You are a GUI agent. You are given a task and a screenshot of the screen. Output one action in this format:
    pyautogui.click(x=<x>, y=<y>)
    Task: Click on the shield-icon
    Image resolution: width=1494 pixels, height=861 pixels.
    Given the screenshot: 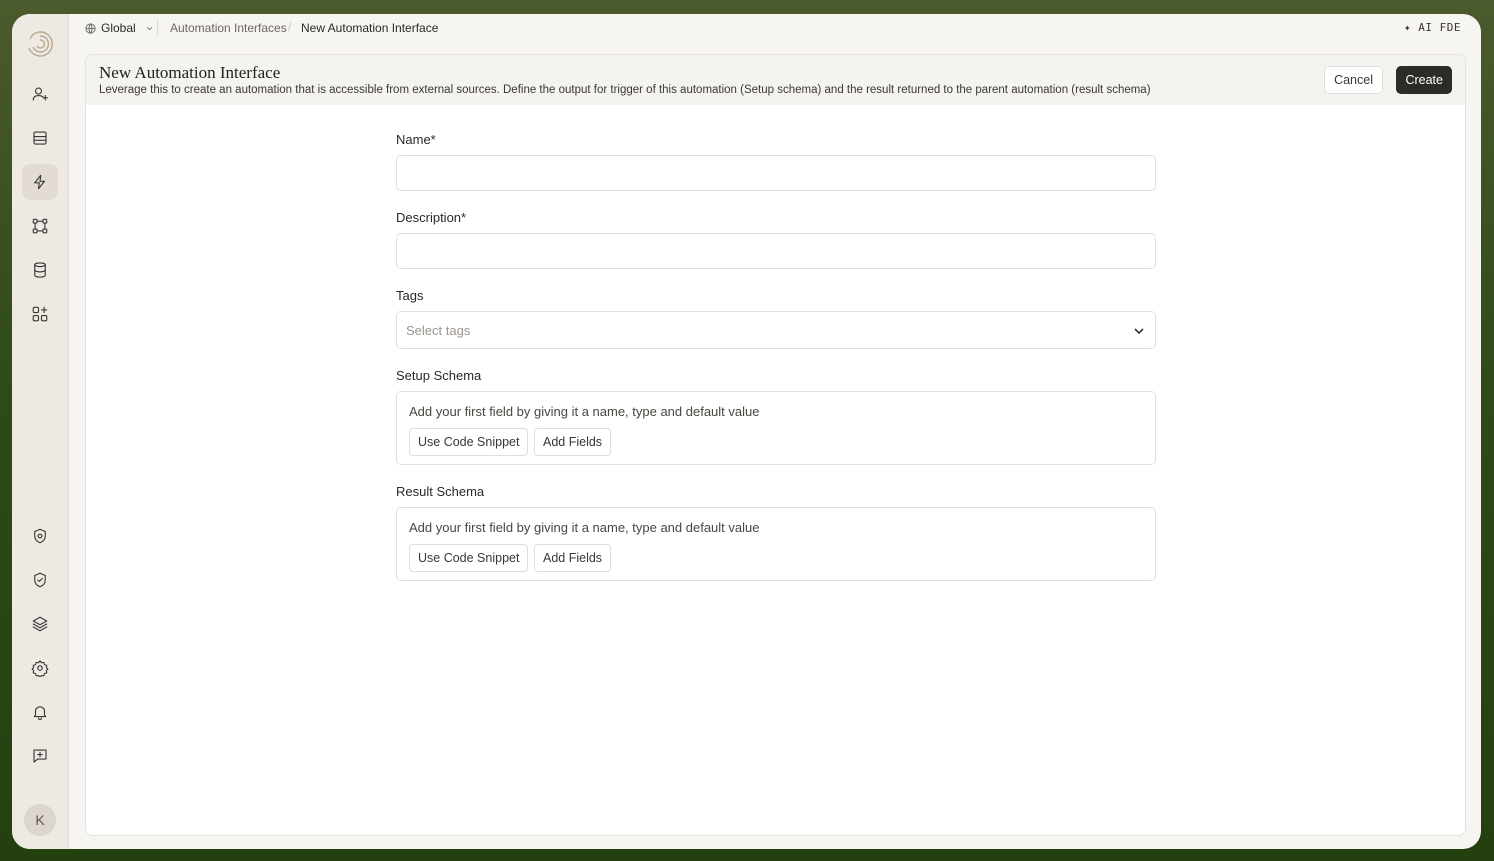 What is the action you would take?
    pyautogui.click(x=40, y=536)
    